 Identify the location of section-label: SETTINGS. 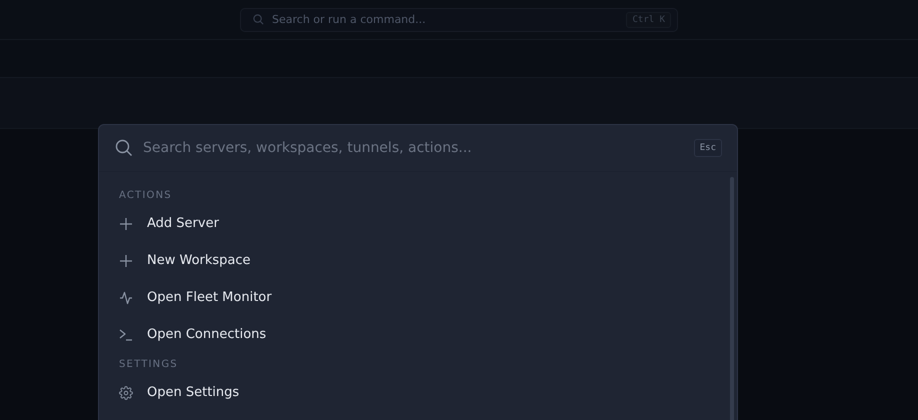
(149, 365).